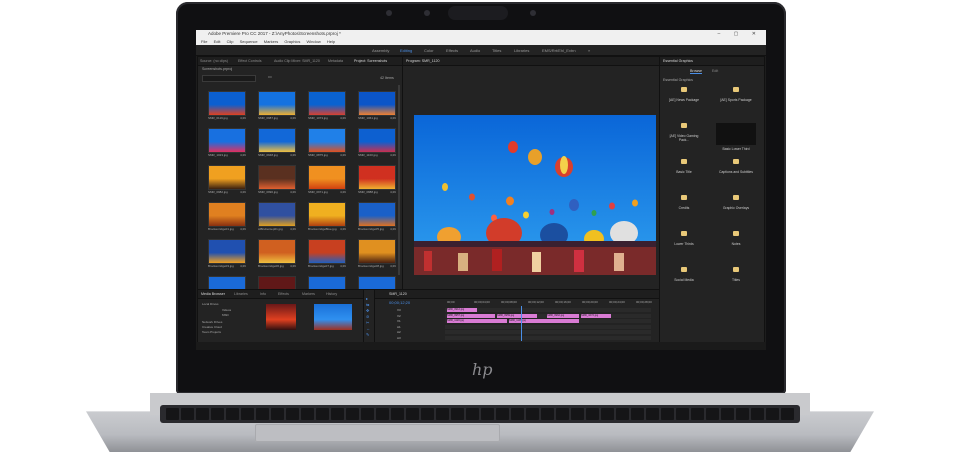  Describe the element at coordinates (684, 166) in the screenshot. I see `graphics-template-item: Basic Title` at that location.